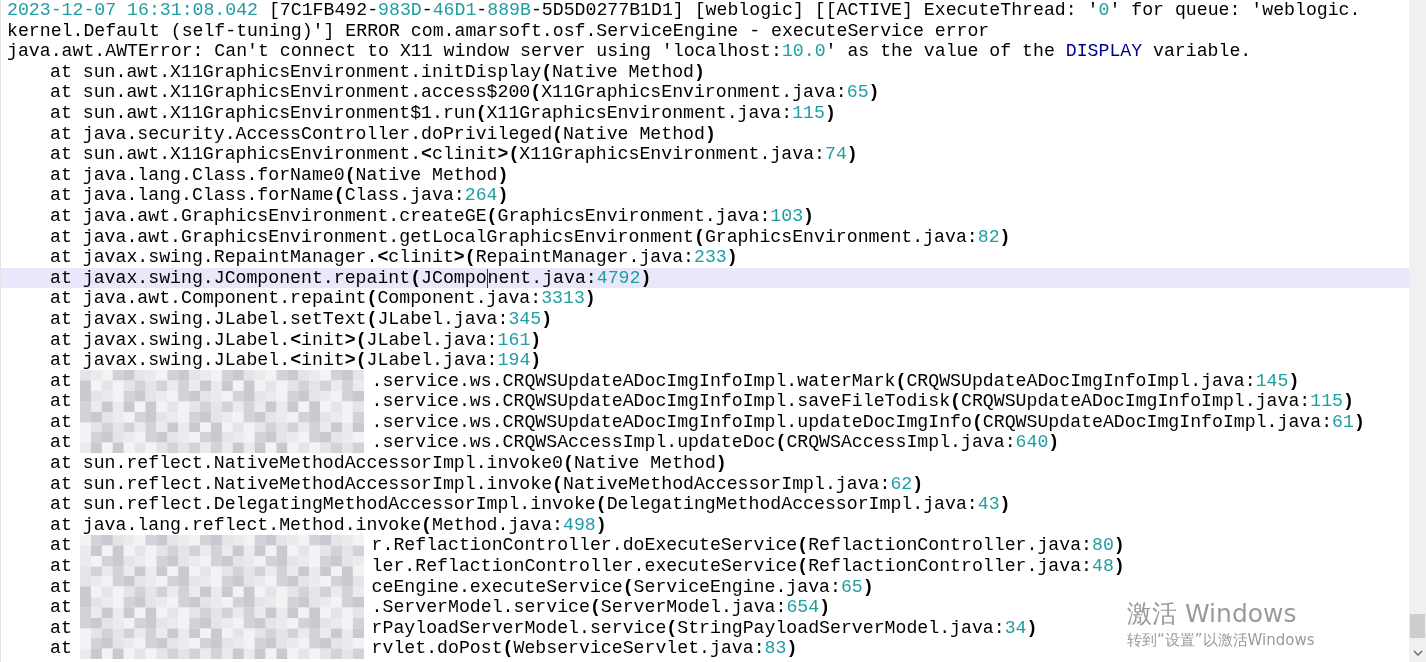 This screenshot has height=662, width=1426. I want to click on code-line: at java.lang.reflect.Method.invoke(Method.java:498), so click(328, 525).